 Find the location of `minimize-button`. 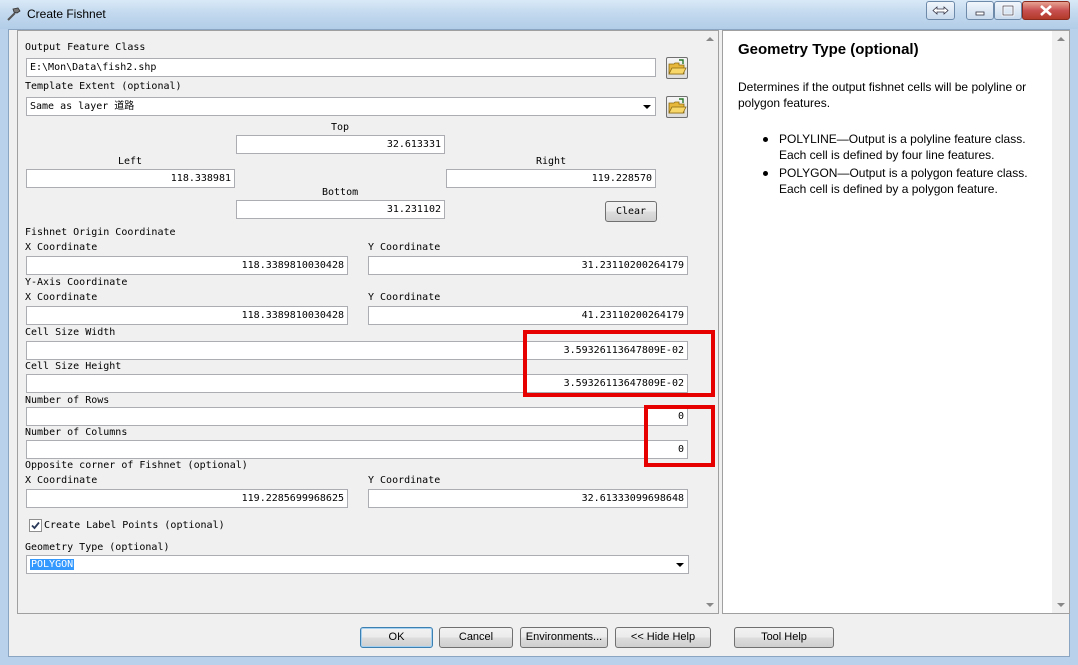

minimize-button is located at coordinates (980, 10).